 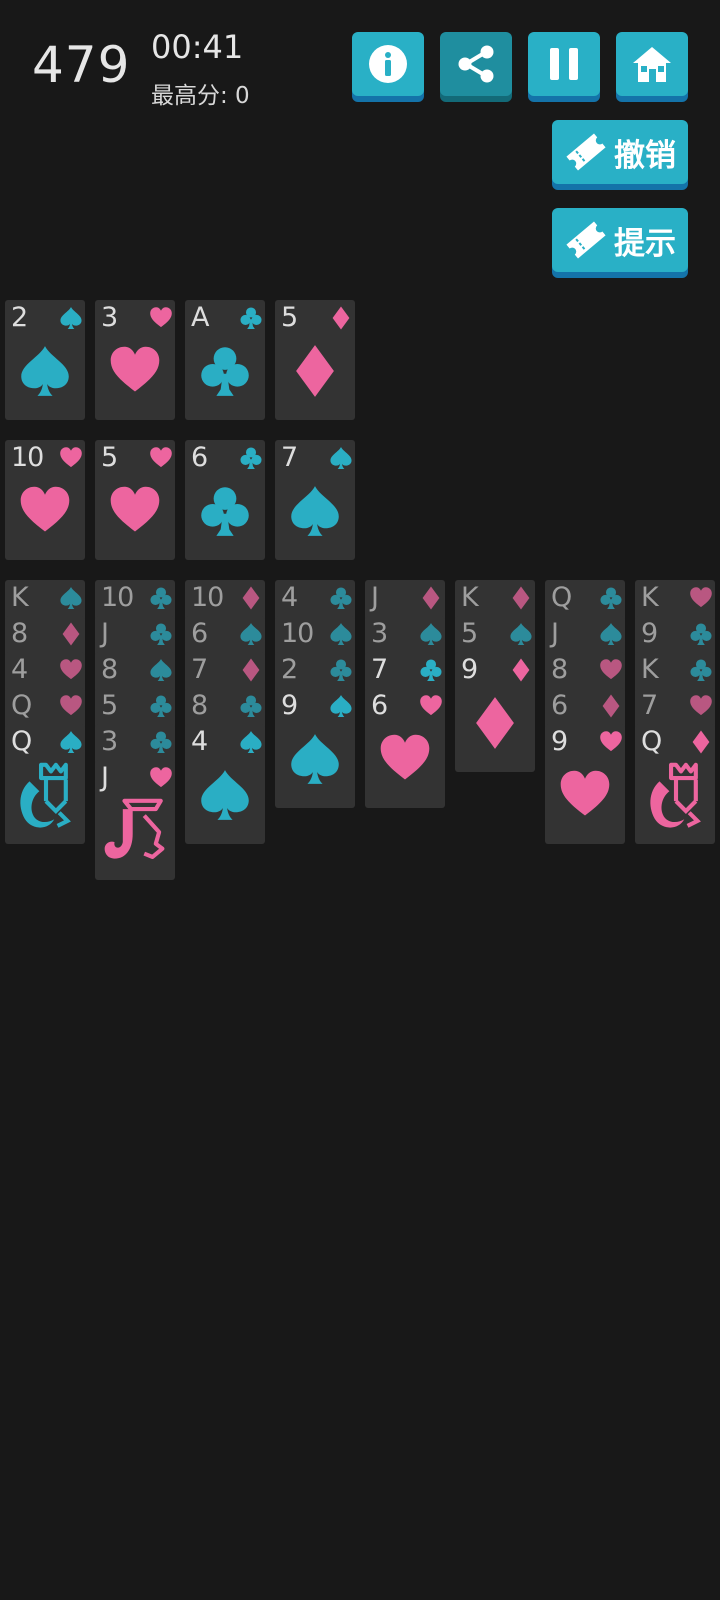 I want to click on card: 4, so click(x=225, y=784).